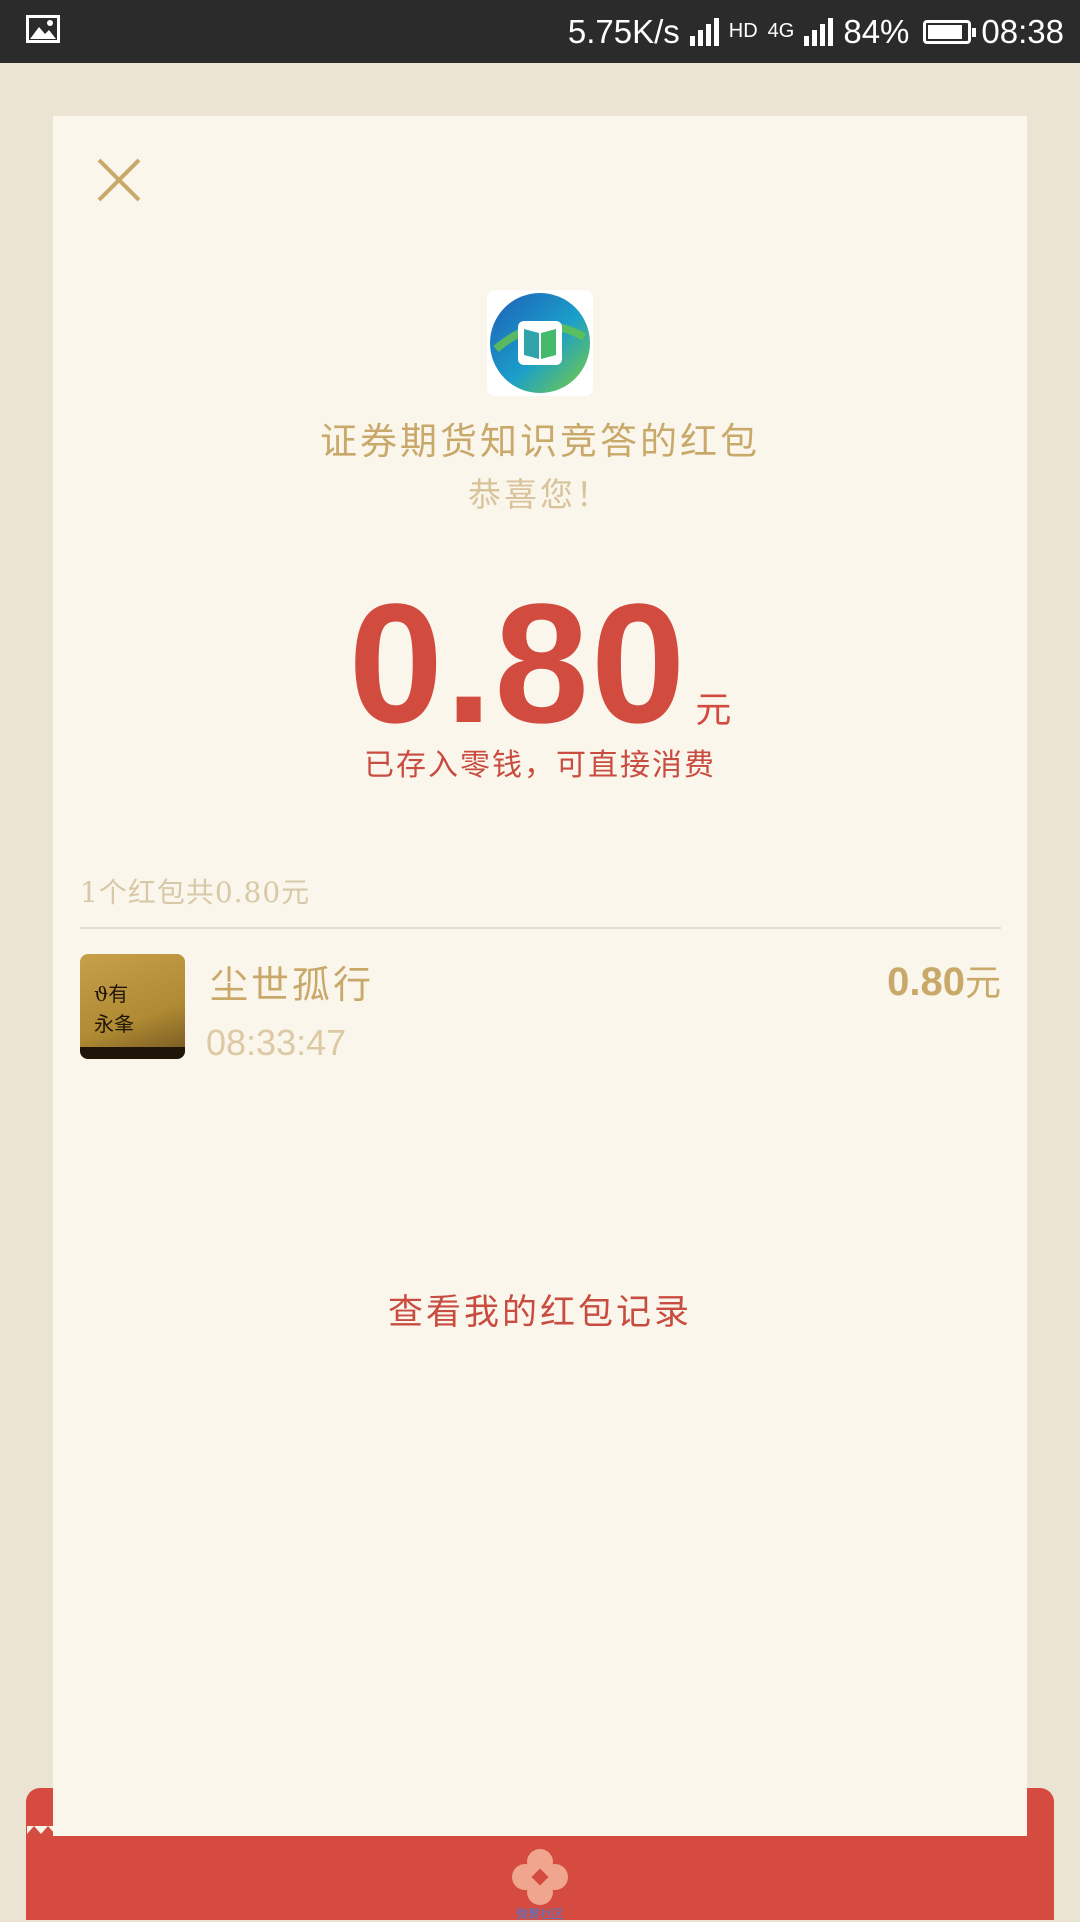  I want to click on item-amount-unit: 元, so click(982, 983).